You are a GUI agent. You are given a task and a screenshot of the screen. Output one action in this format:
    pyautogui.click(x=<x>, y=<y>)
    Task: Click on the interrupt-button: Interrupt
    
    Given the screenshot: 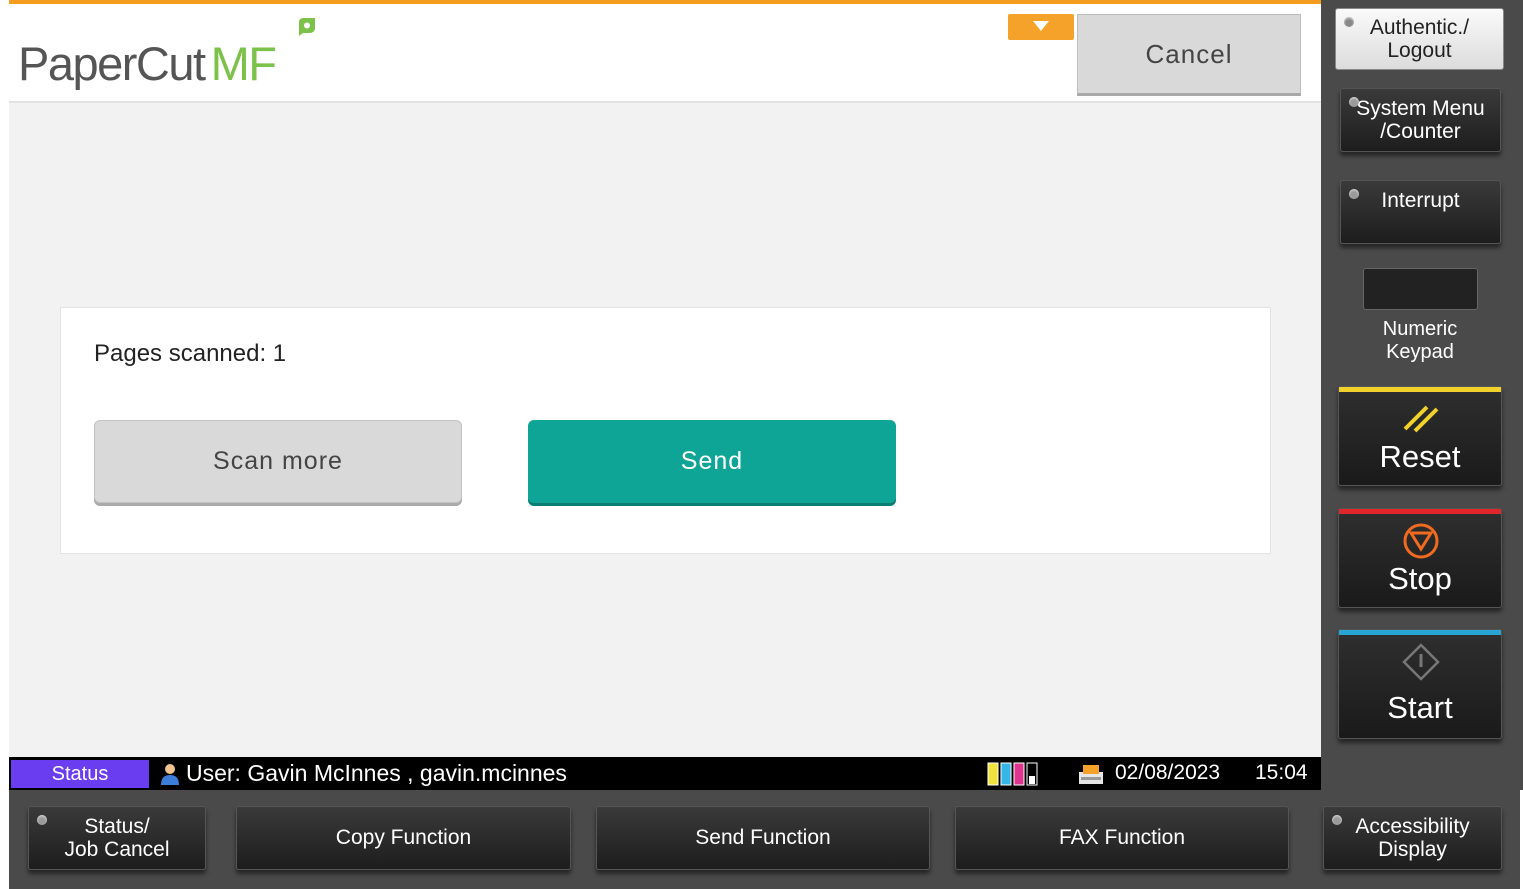 What is the action you would take?
    pyautogui.click(x=1420, y=212)
    